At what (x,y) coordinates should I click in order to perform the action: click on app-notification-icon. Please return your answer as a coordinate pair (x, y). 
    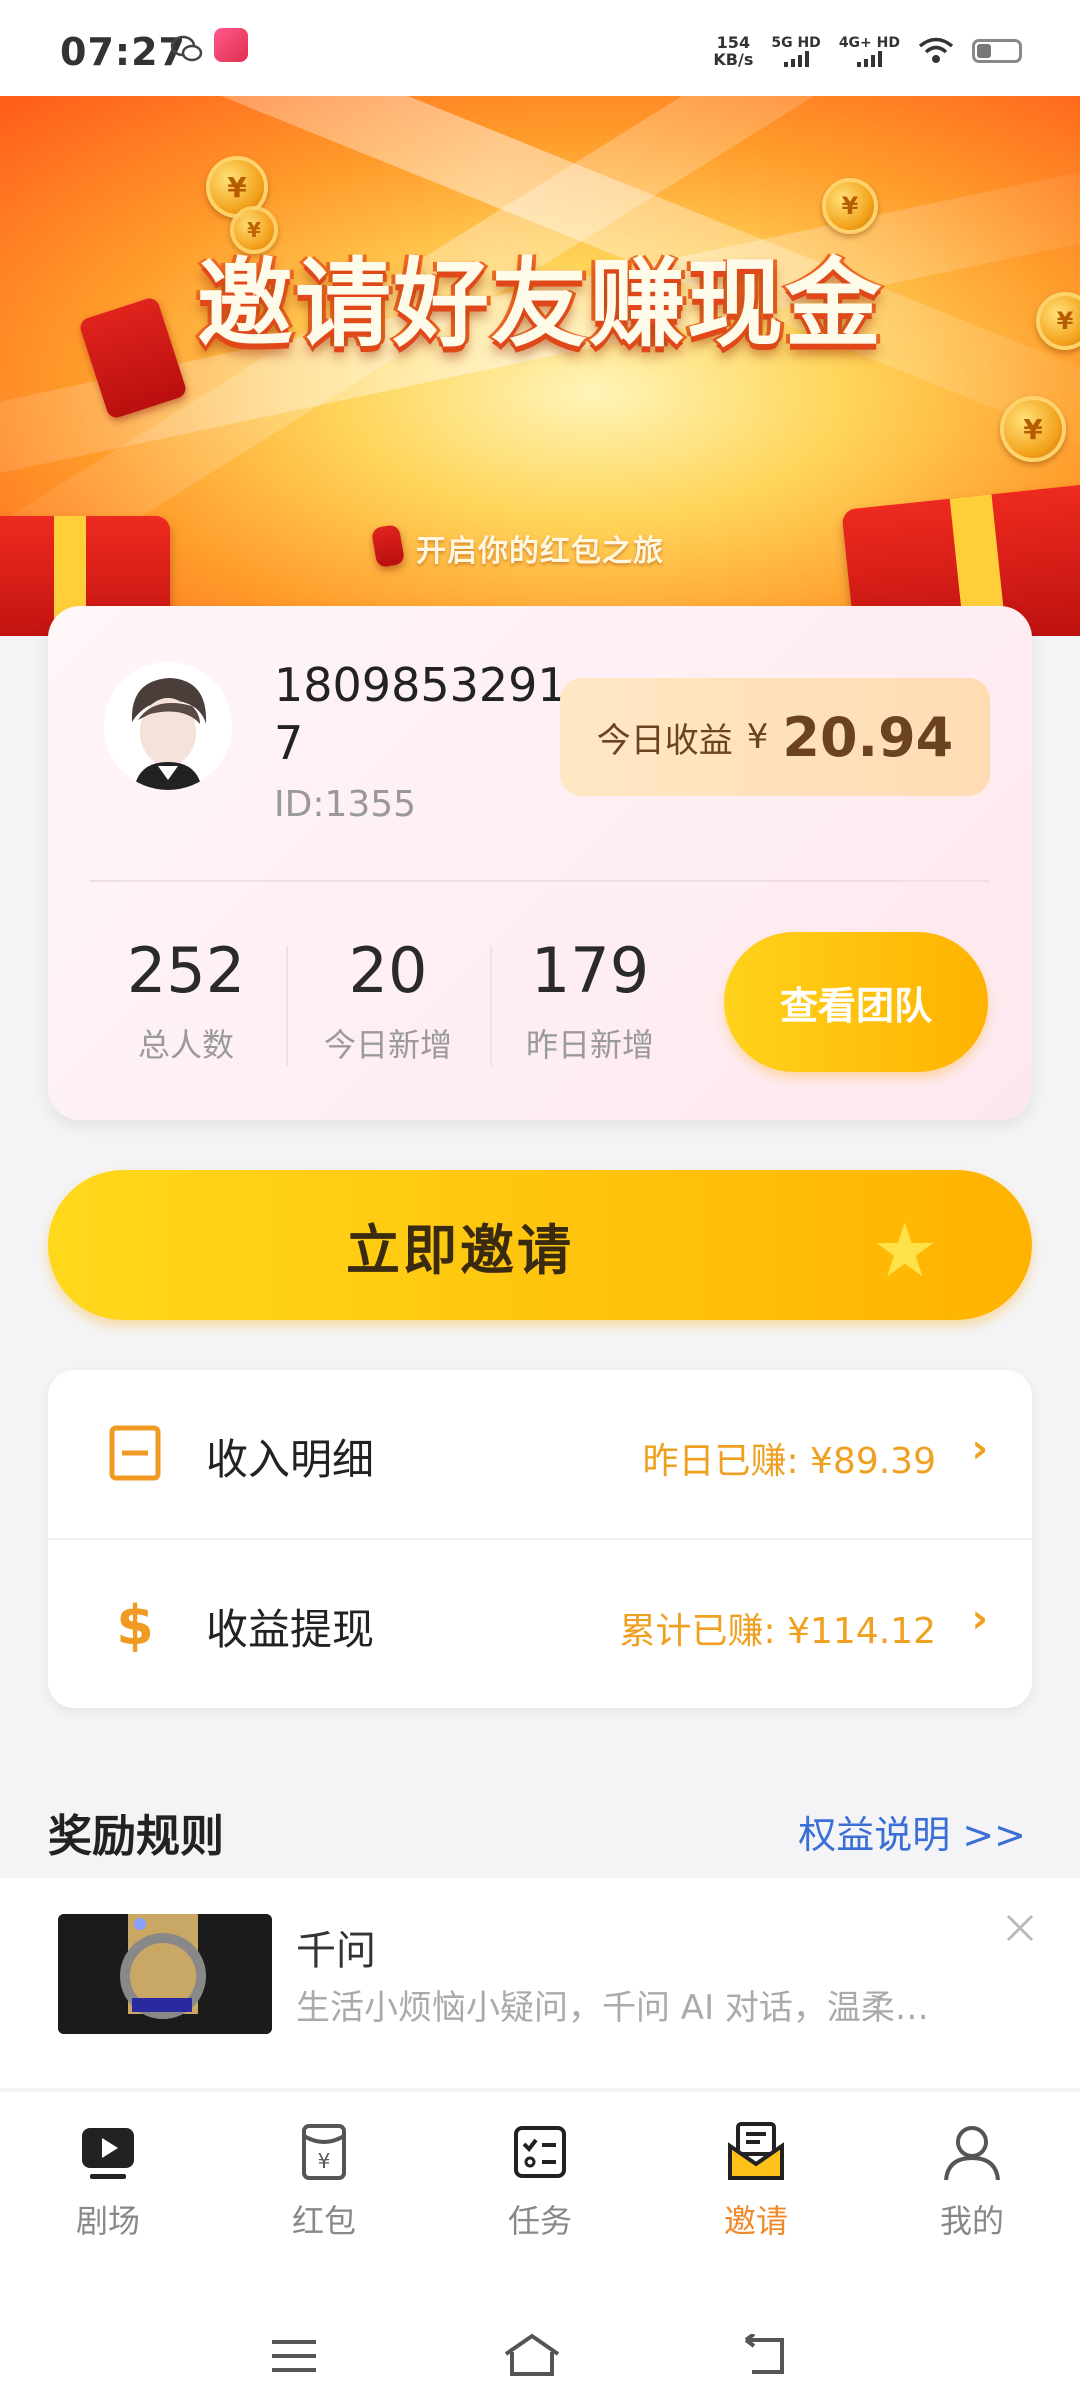
    Looking at the image, I should click on (231, 45).